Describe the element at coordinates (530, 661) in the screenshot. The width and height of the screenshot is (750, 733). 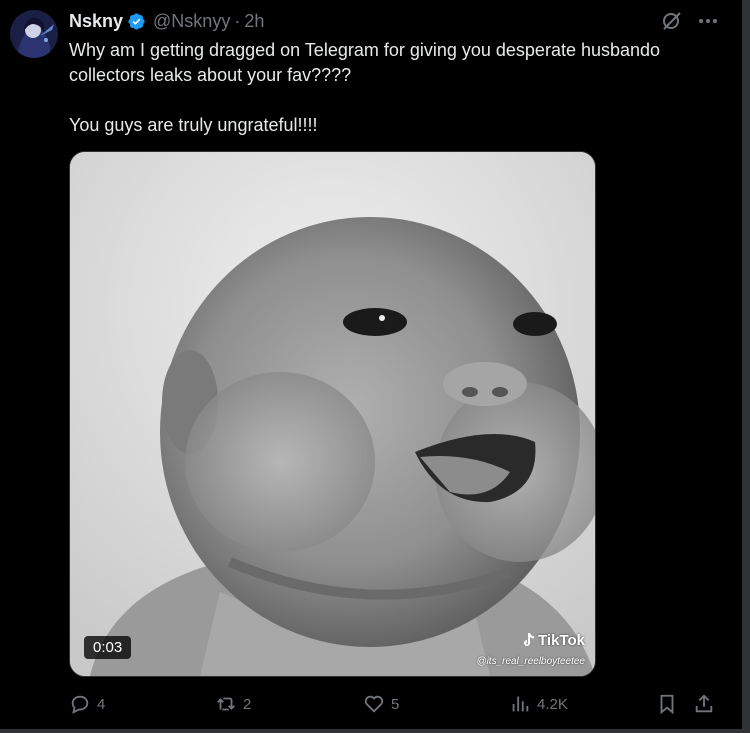
I see `tiktok-username: @its_real_reelboyteetee` at that location.